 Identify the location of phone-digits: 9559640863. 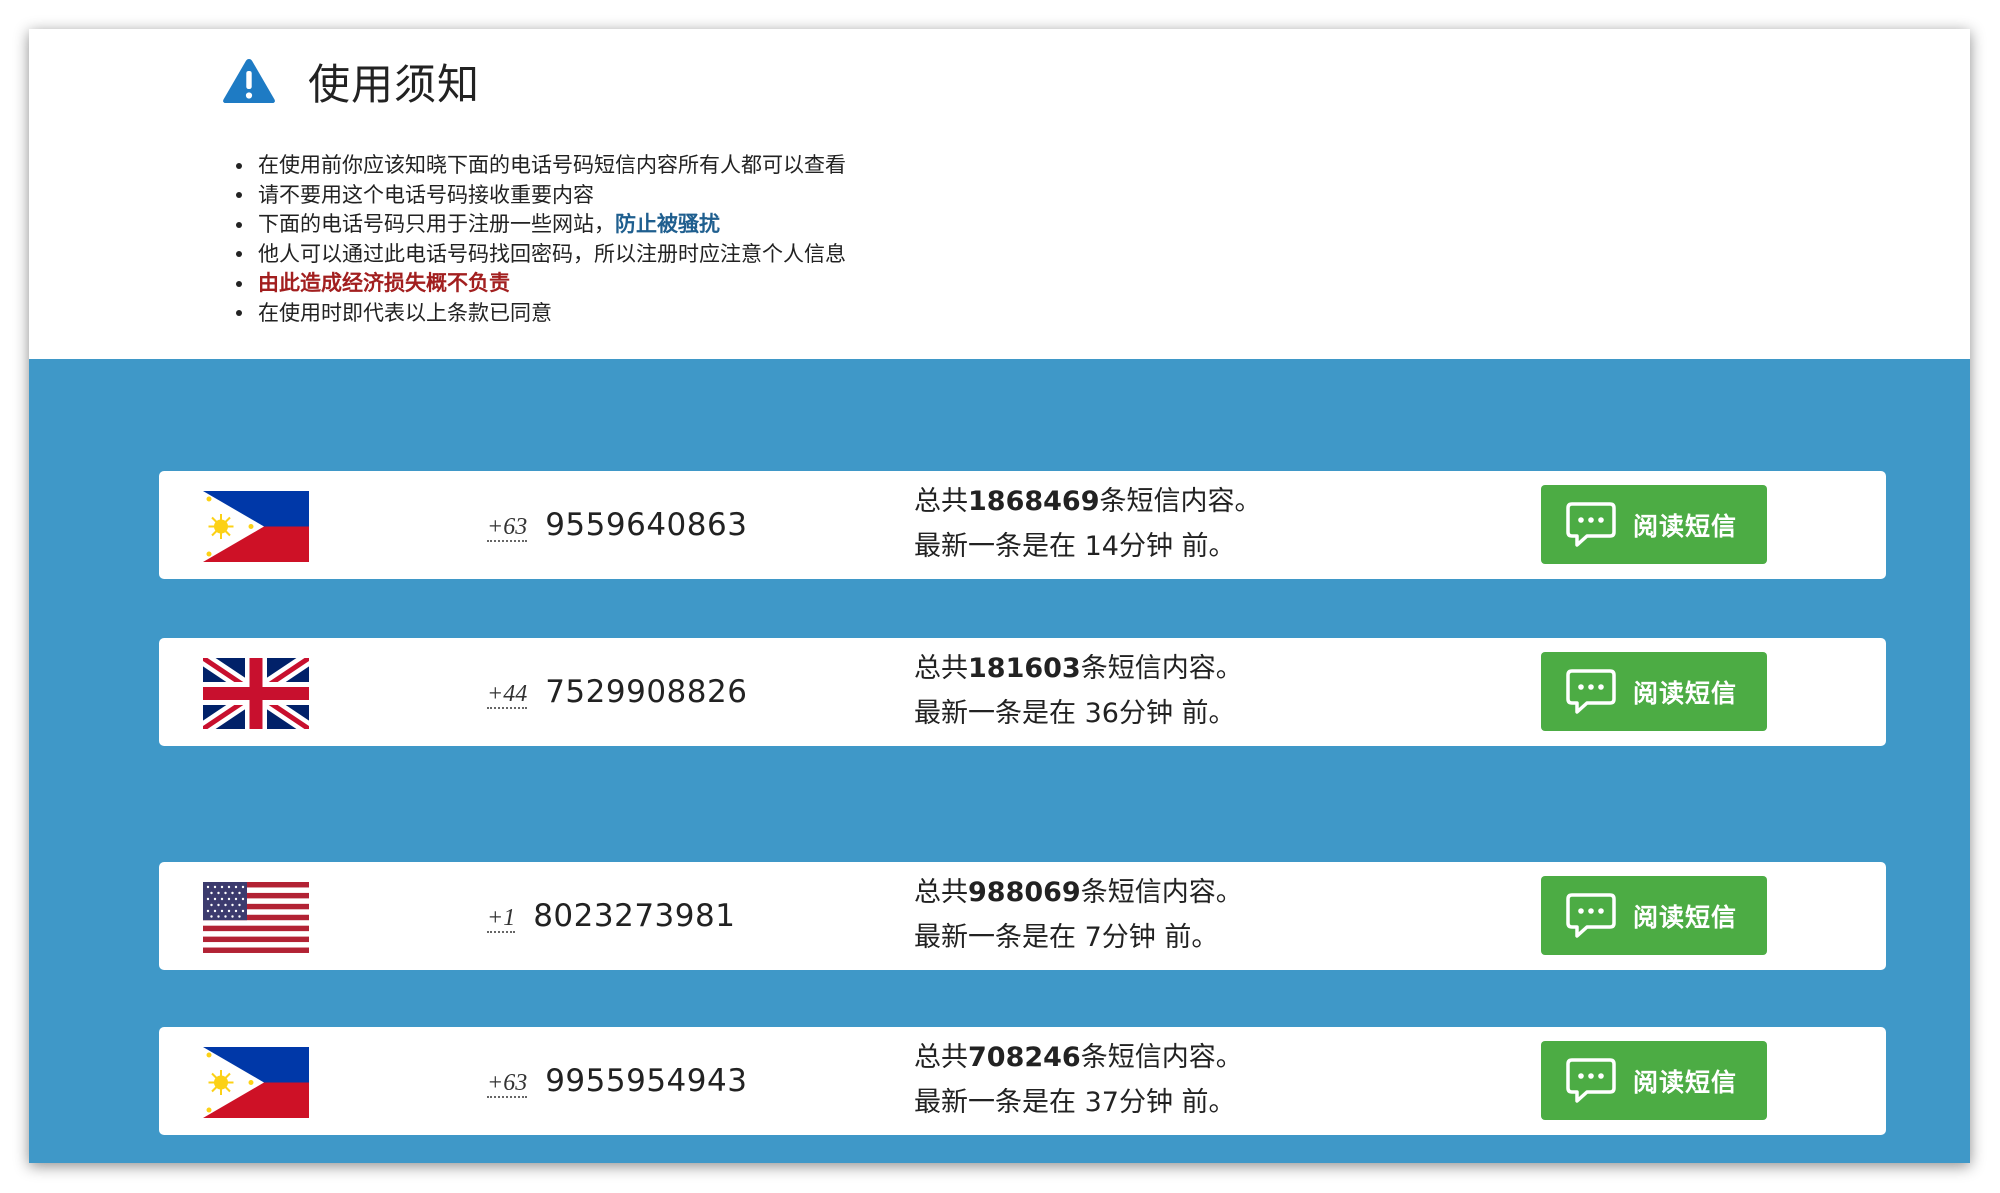
(646, 525).